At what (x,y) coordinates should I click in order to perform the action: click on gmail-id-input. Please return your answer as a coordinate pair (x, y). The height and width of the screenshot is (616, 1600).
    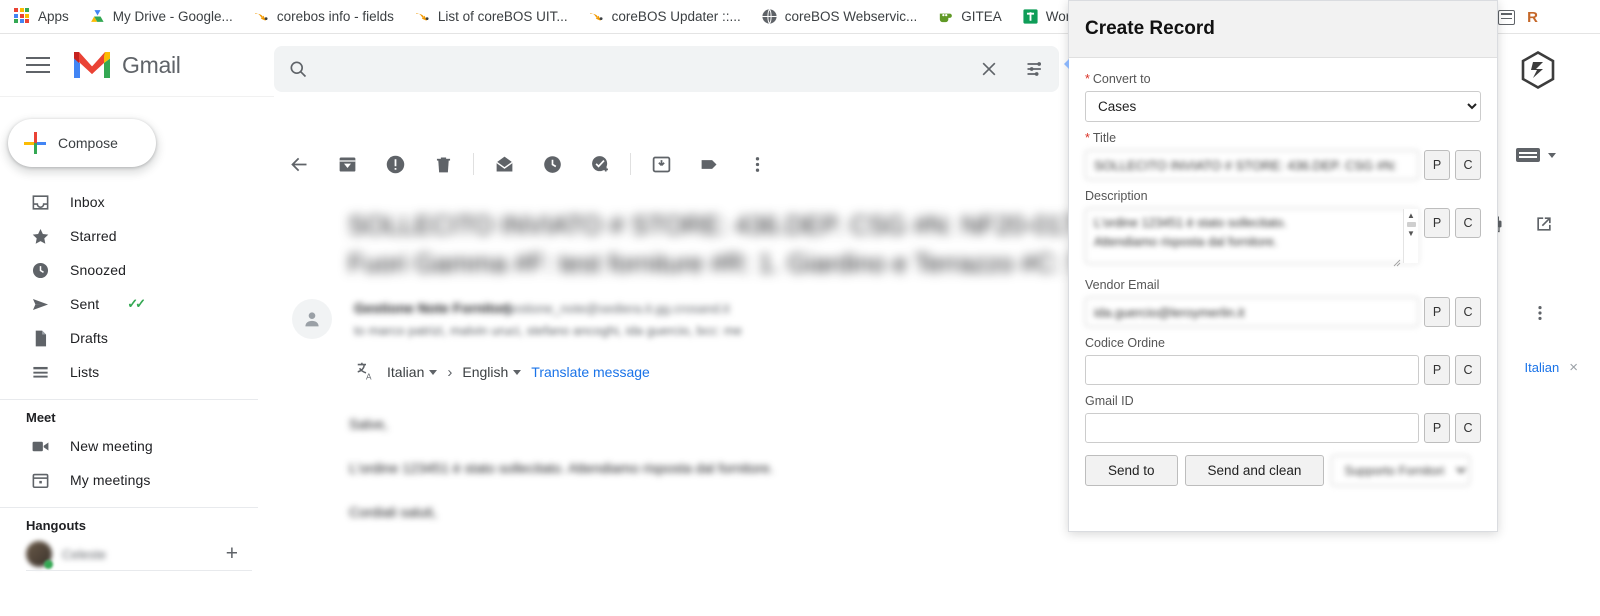
    Looking at the image, I should click on (1252, 428).